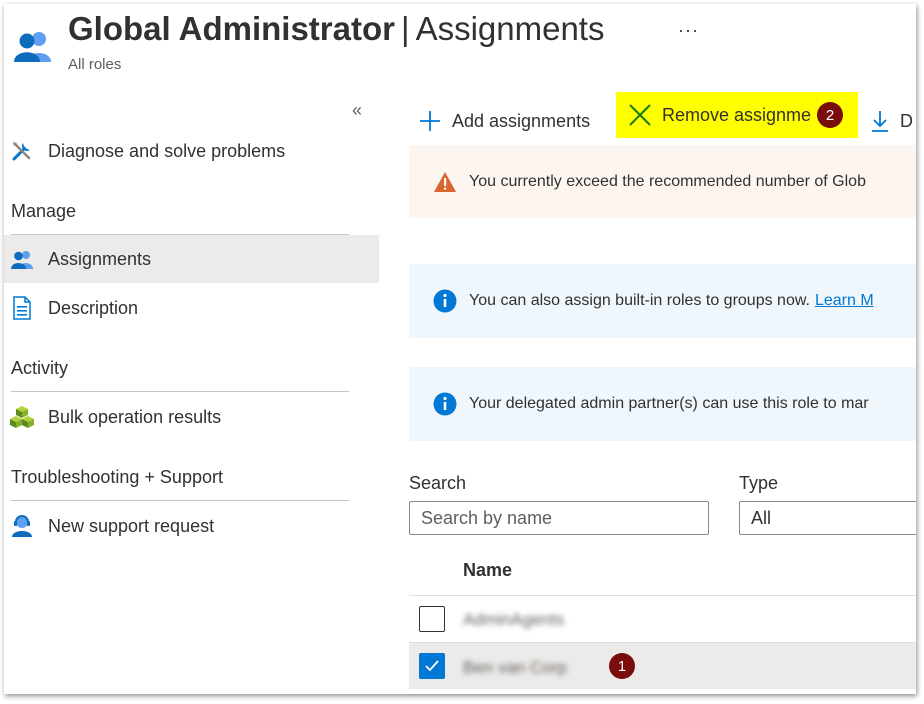  I want to click on type-label: Type, so click(759, 483).